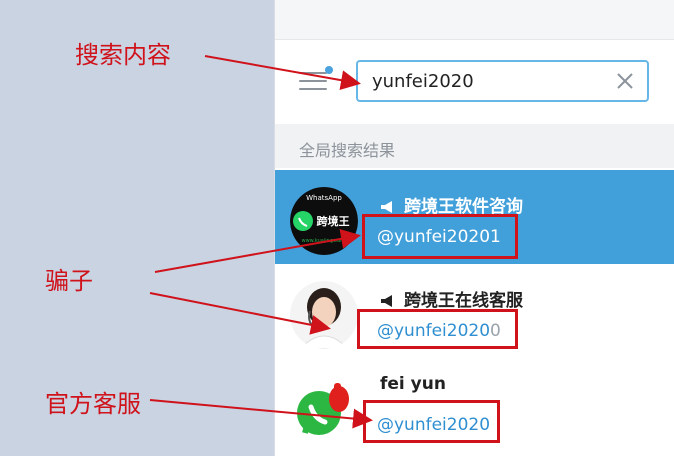 Image resolution: width=674 pixels, height=456 pixels. What do you see at coordinates (324, 198) in the screenshot?
I see `avatar-caption: WhatsApp` at bounding box center [324, 198].